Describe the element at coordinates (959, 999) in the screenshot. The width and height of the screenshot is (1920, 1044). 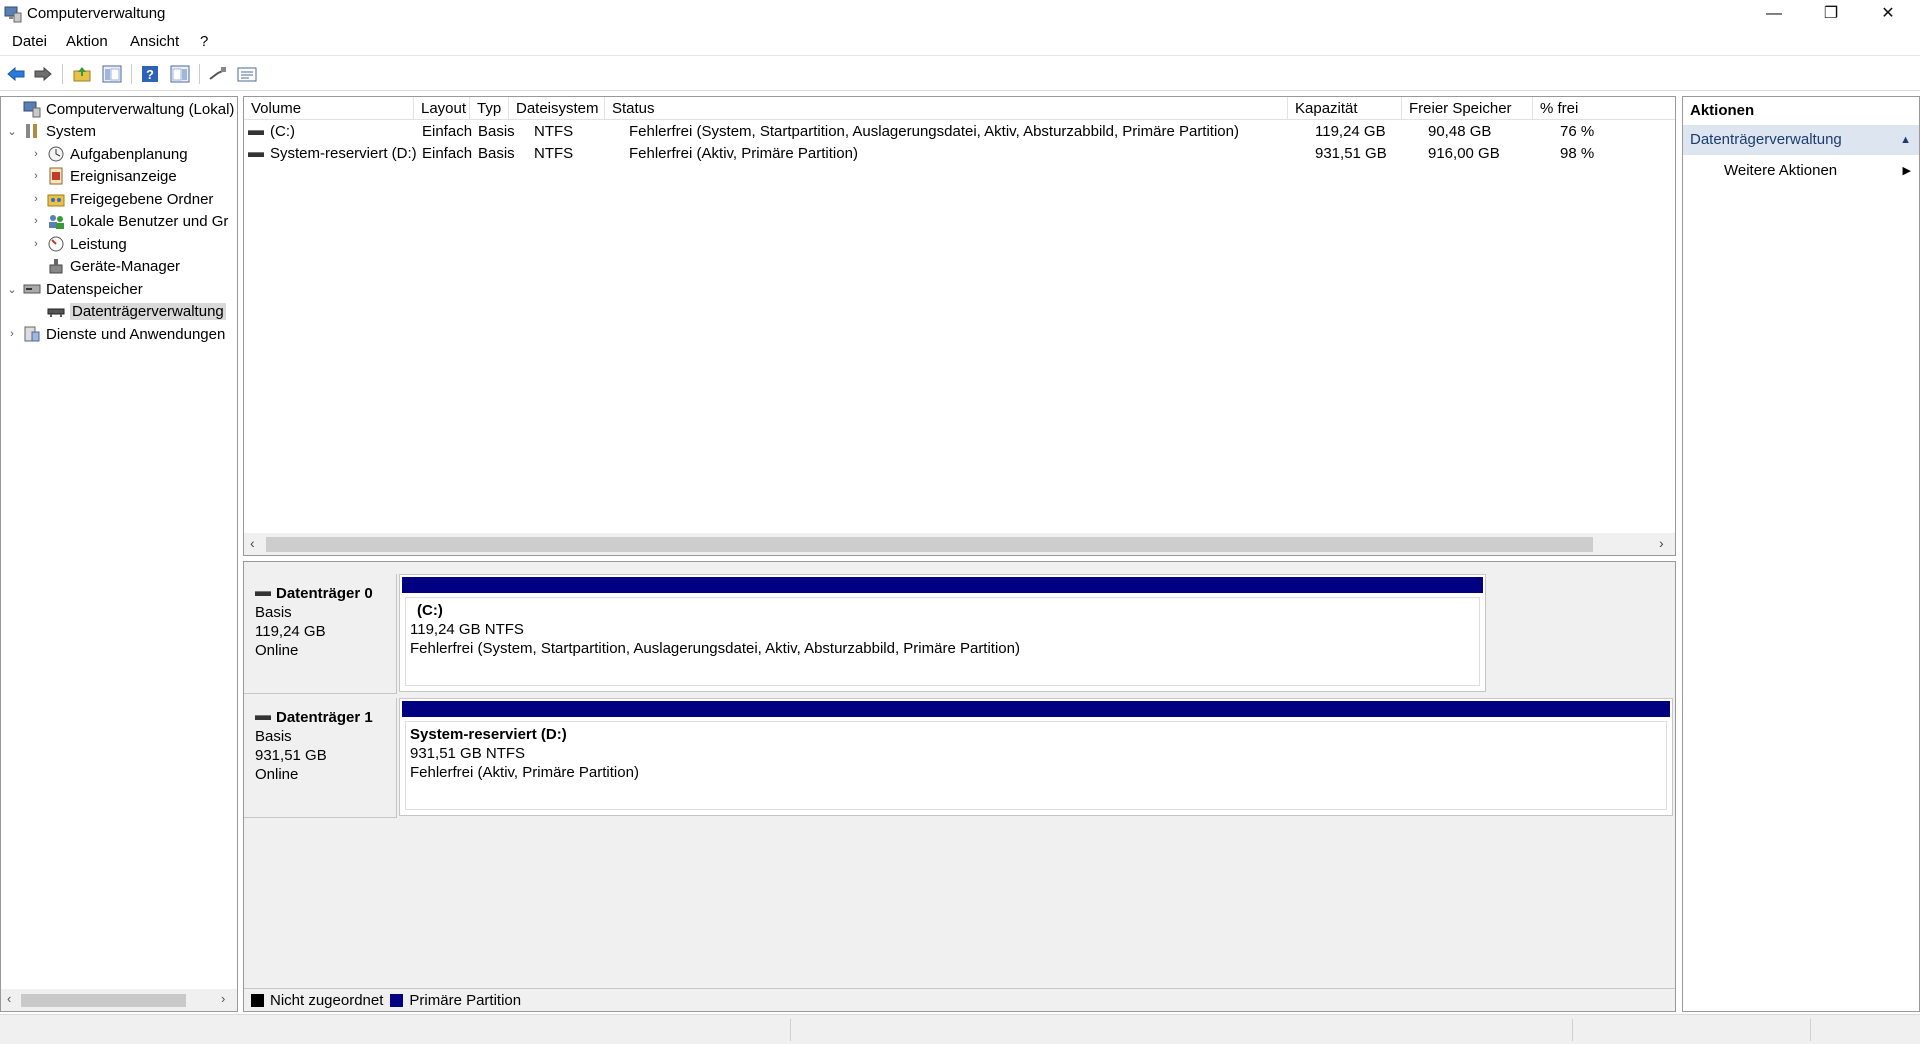
I see `legend: Nicht zugeordnet Primäre Partition` at that location.